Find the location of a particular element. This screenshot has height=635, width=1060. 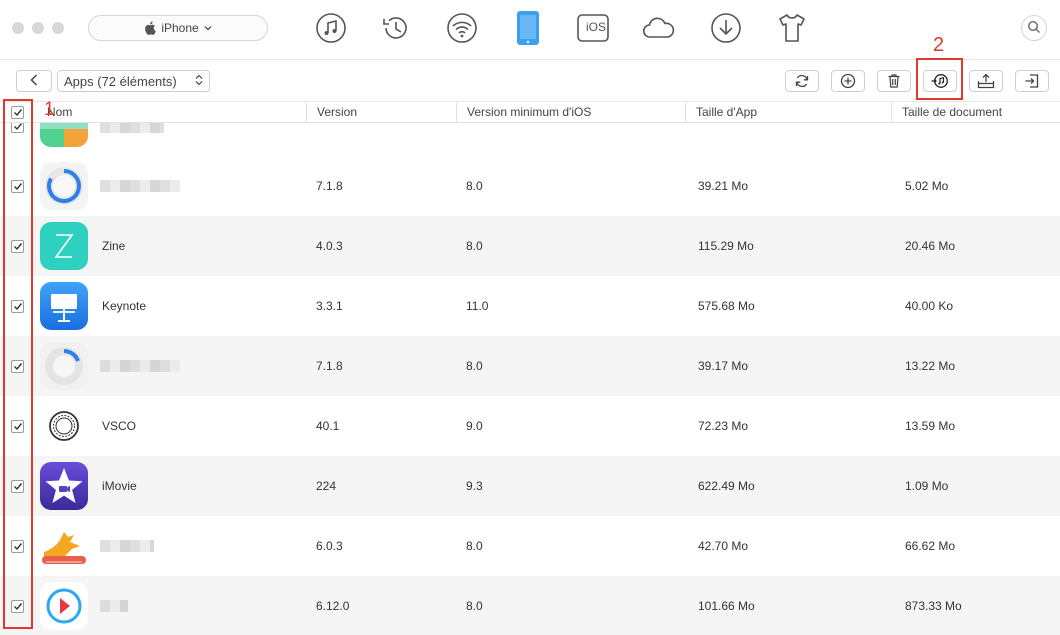

table-row: iMovie 224 9.3 622.49 Mo 1.09 Mo is located at coordinates (530, 486).